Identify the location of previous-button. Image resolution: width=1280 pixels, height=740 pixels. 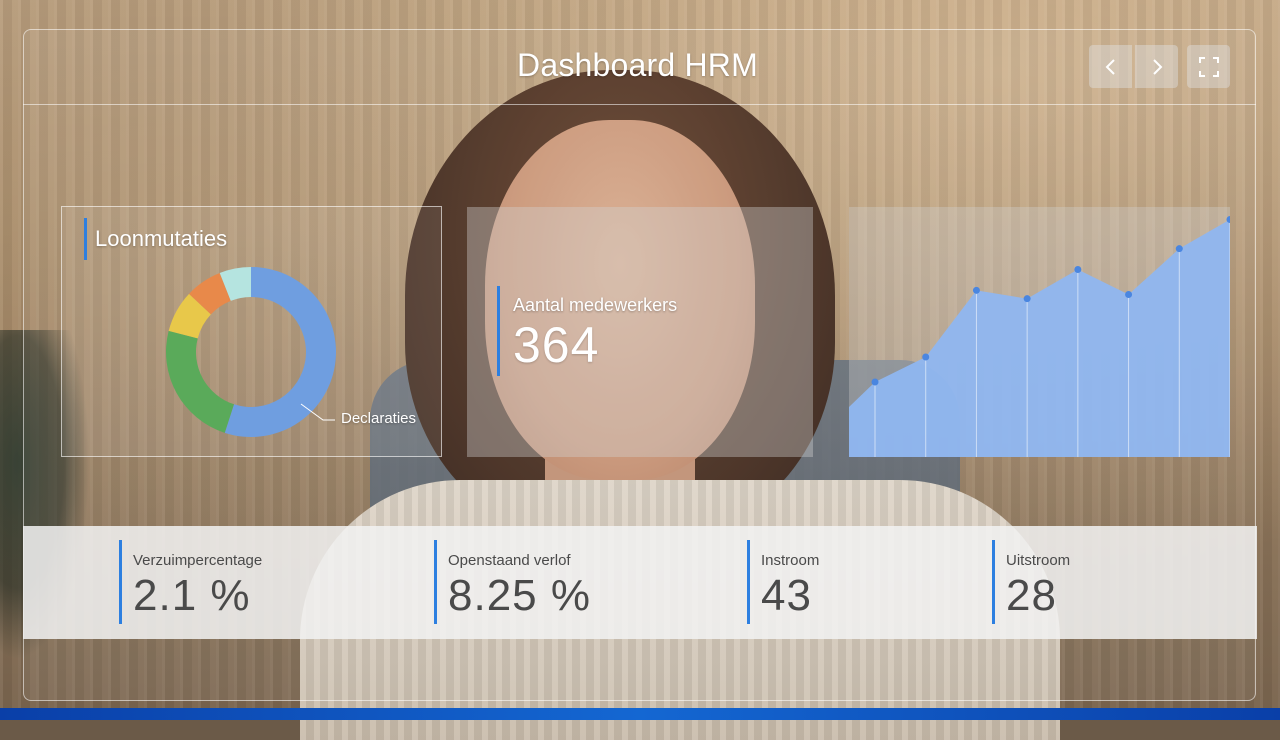
(1110, 66).